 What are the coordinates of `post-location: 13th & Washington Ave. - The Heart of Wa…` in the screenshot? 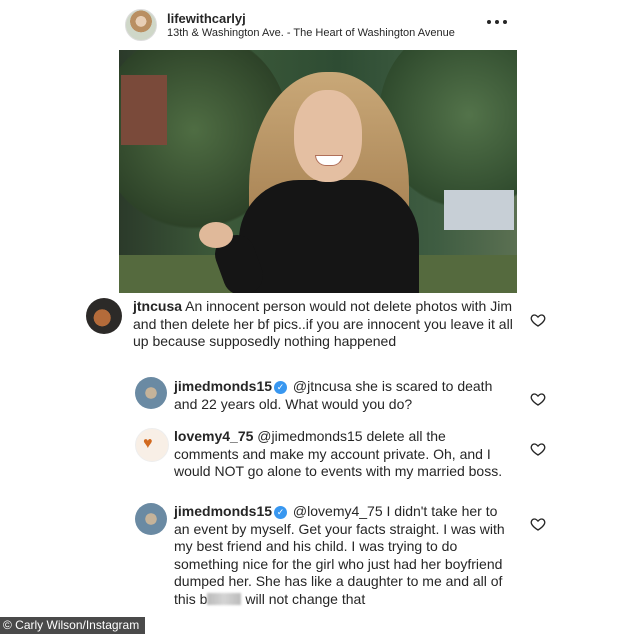 It's located at (311, 33).